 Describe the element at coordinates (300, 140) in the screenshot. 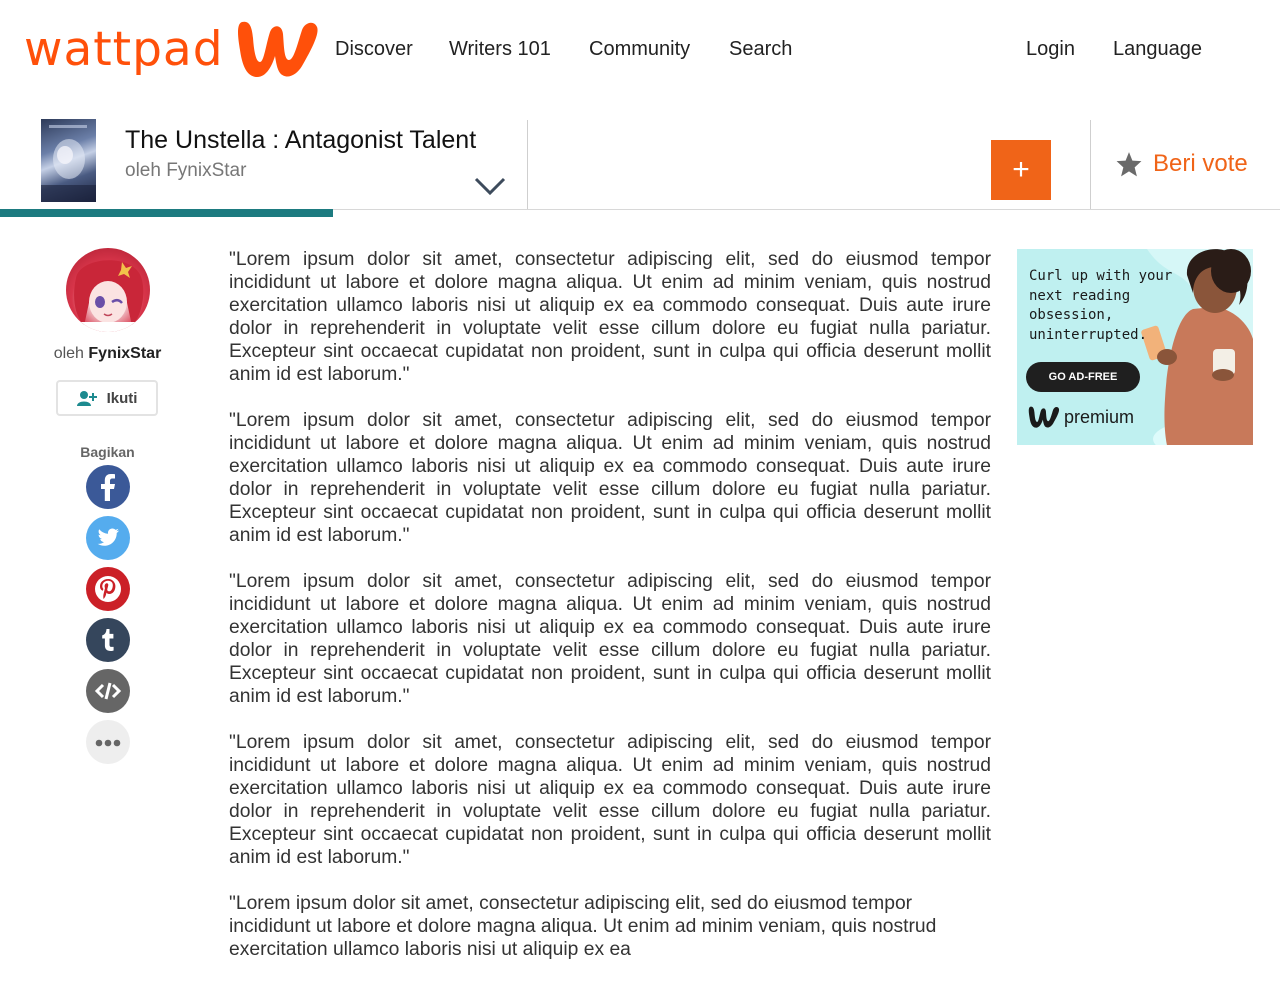

I see `story-title: The Unstella : Antagonist Talent` at that location.